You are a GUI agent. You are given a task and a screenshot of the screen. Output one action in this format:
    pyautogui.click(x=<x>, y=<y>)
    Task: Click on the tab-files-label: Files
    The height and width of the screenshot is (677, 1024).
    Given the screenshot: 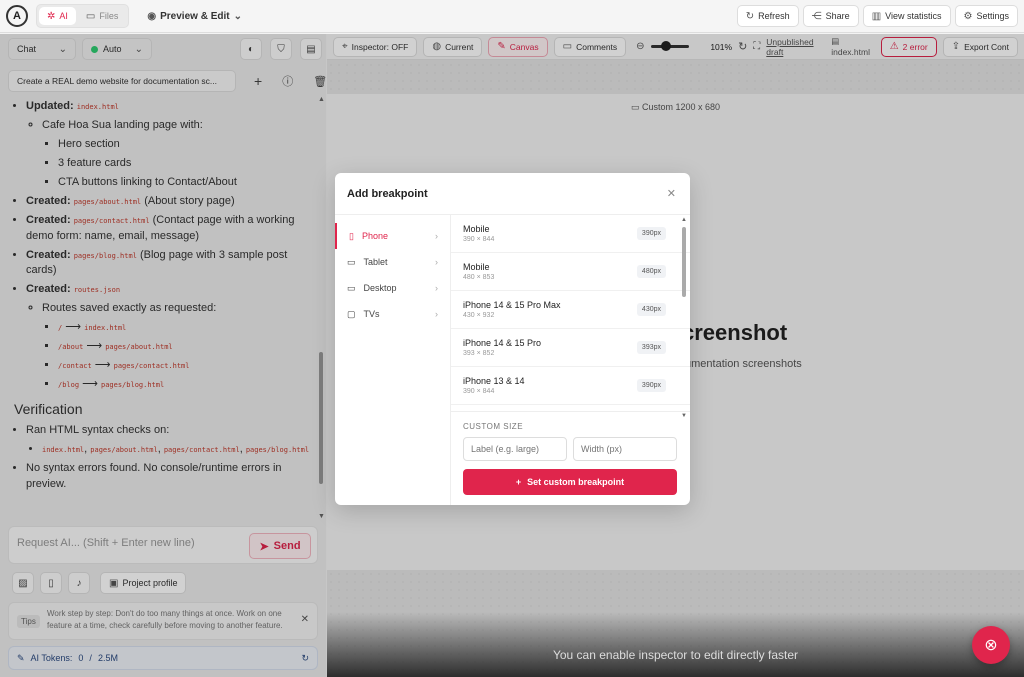 What is the action you would take?
    pyautogui.click(x=109, y=16)
    